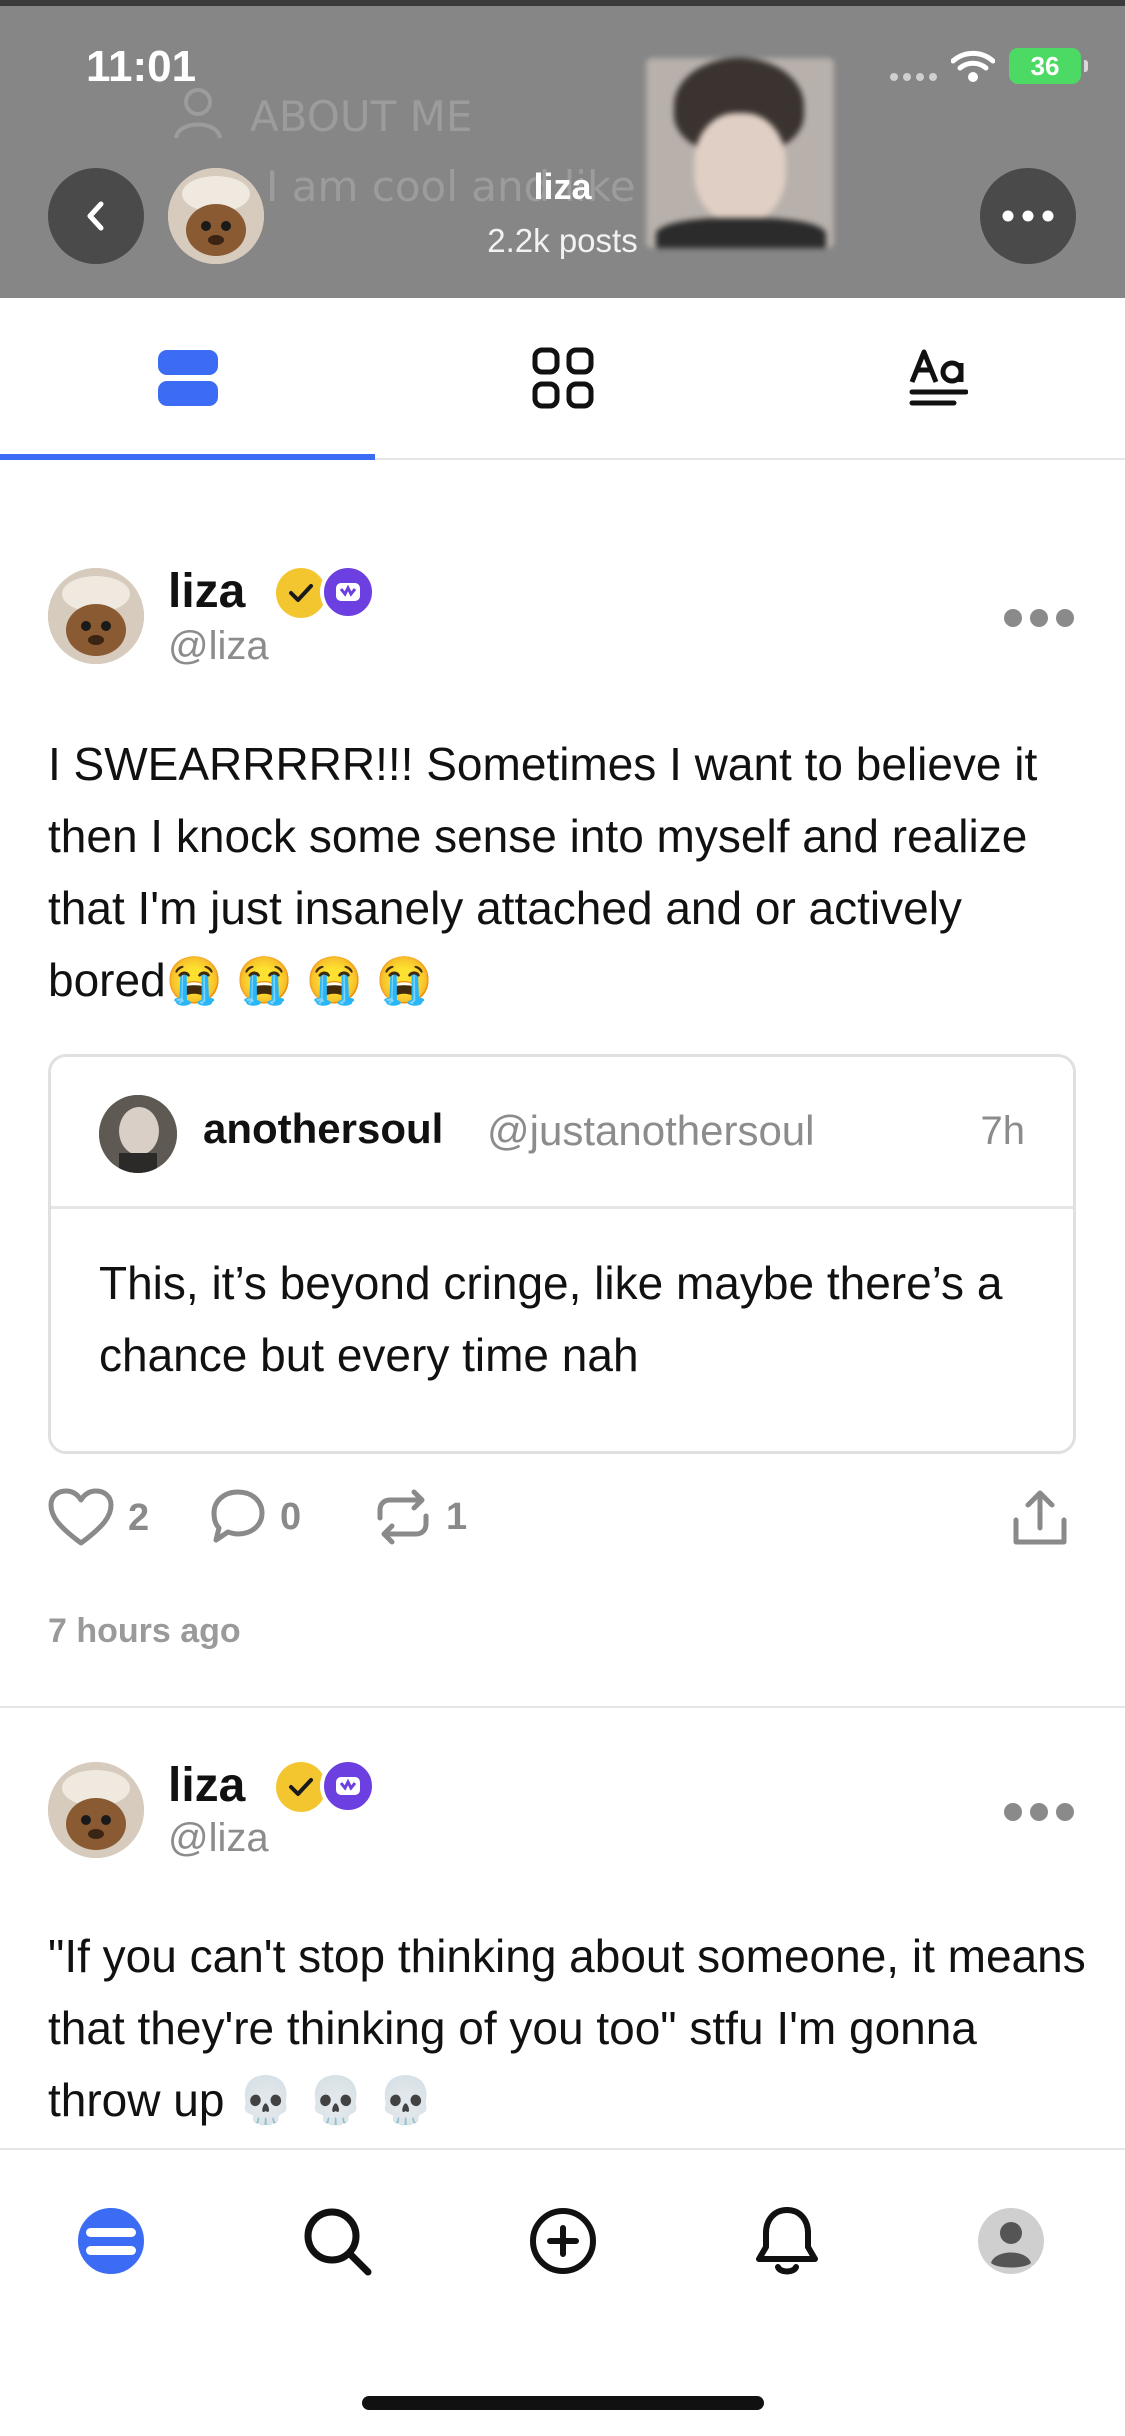 This screenshot has height=2436, width=1125. I want to click on list-view-icon, so click(187, 378).